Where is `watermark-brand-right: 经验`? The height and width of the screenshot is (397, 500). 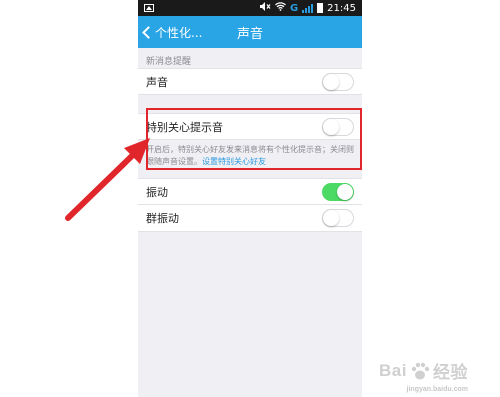
watermark-brand-right: 经验 is located at coordinates (450, 372).